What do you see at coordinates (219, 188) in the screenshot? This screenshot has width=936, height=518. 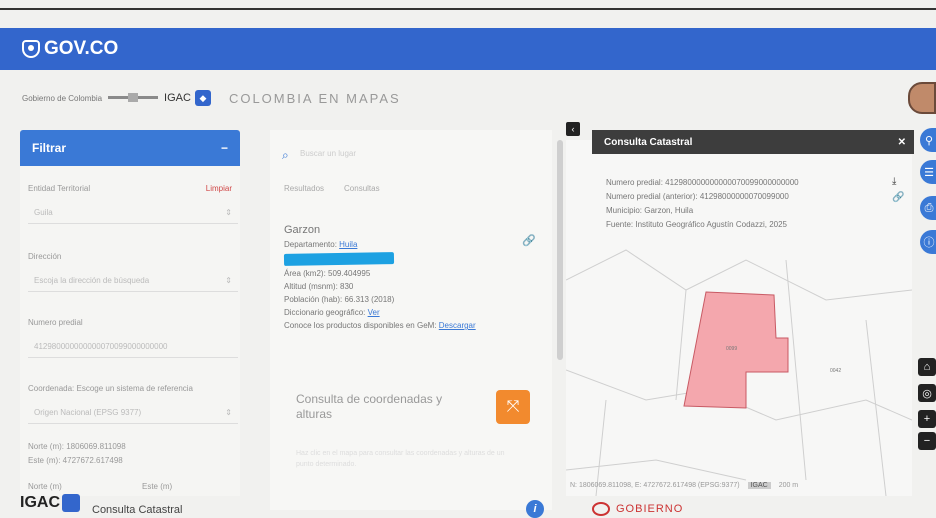 I see `limpiar-link: Limpiar` at bounding box center [219, 188].